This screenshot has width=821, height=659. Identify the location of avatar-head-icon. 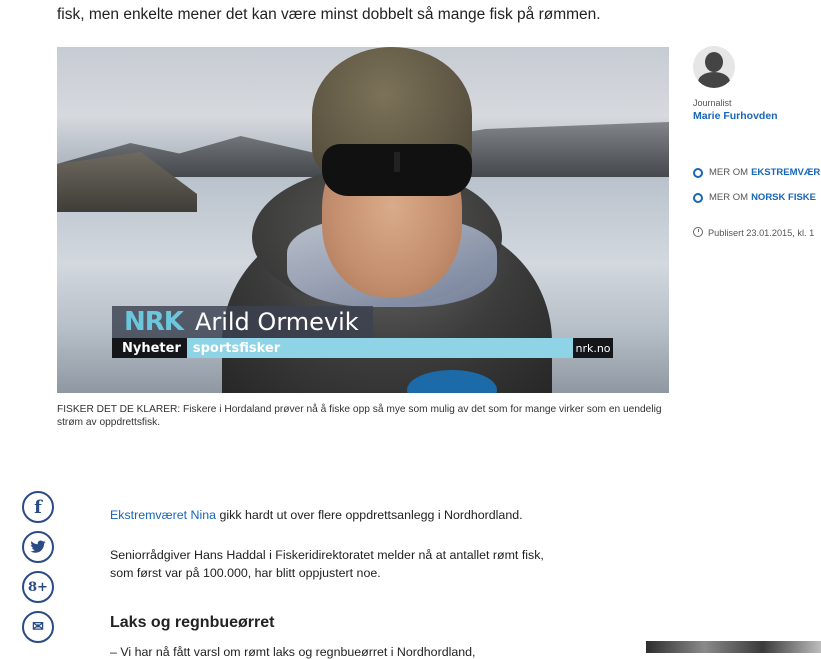
(714, 62).